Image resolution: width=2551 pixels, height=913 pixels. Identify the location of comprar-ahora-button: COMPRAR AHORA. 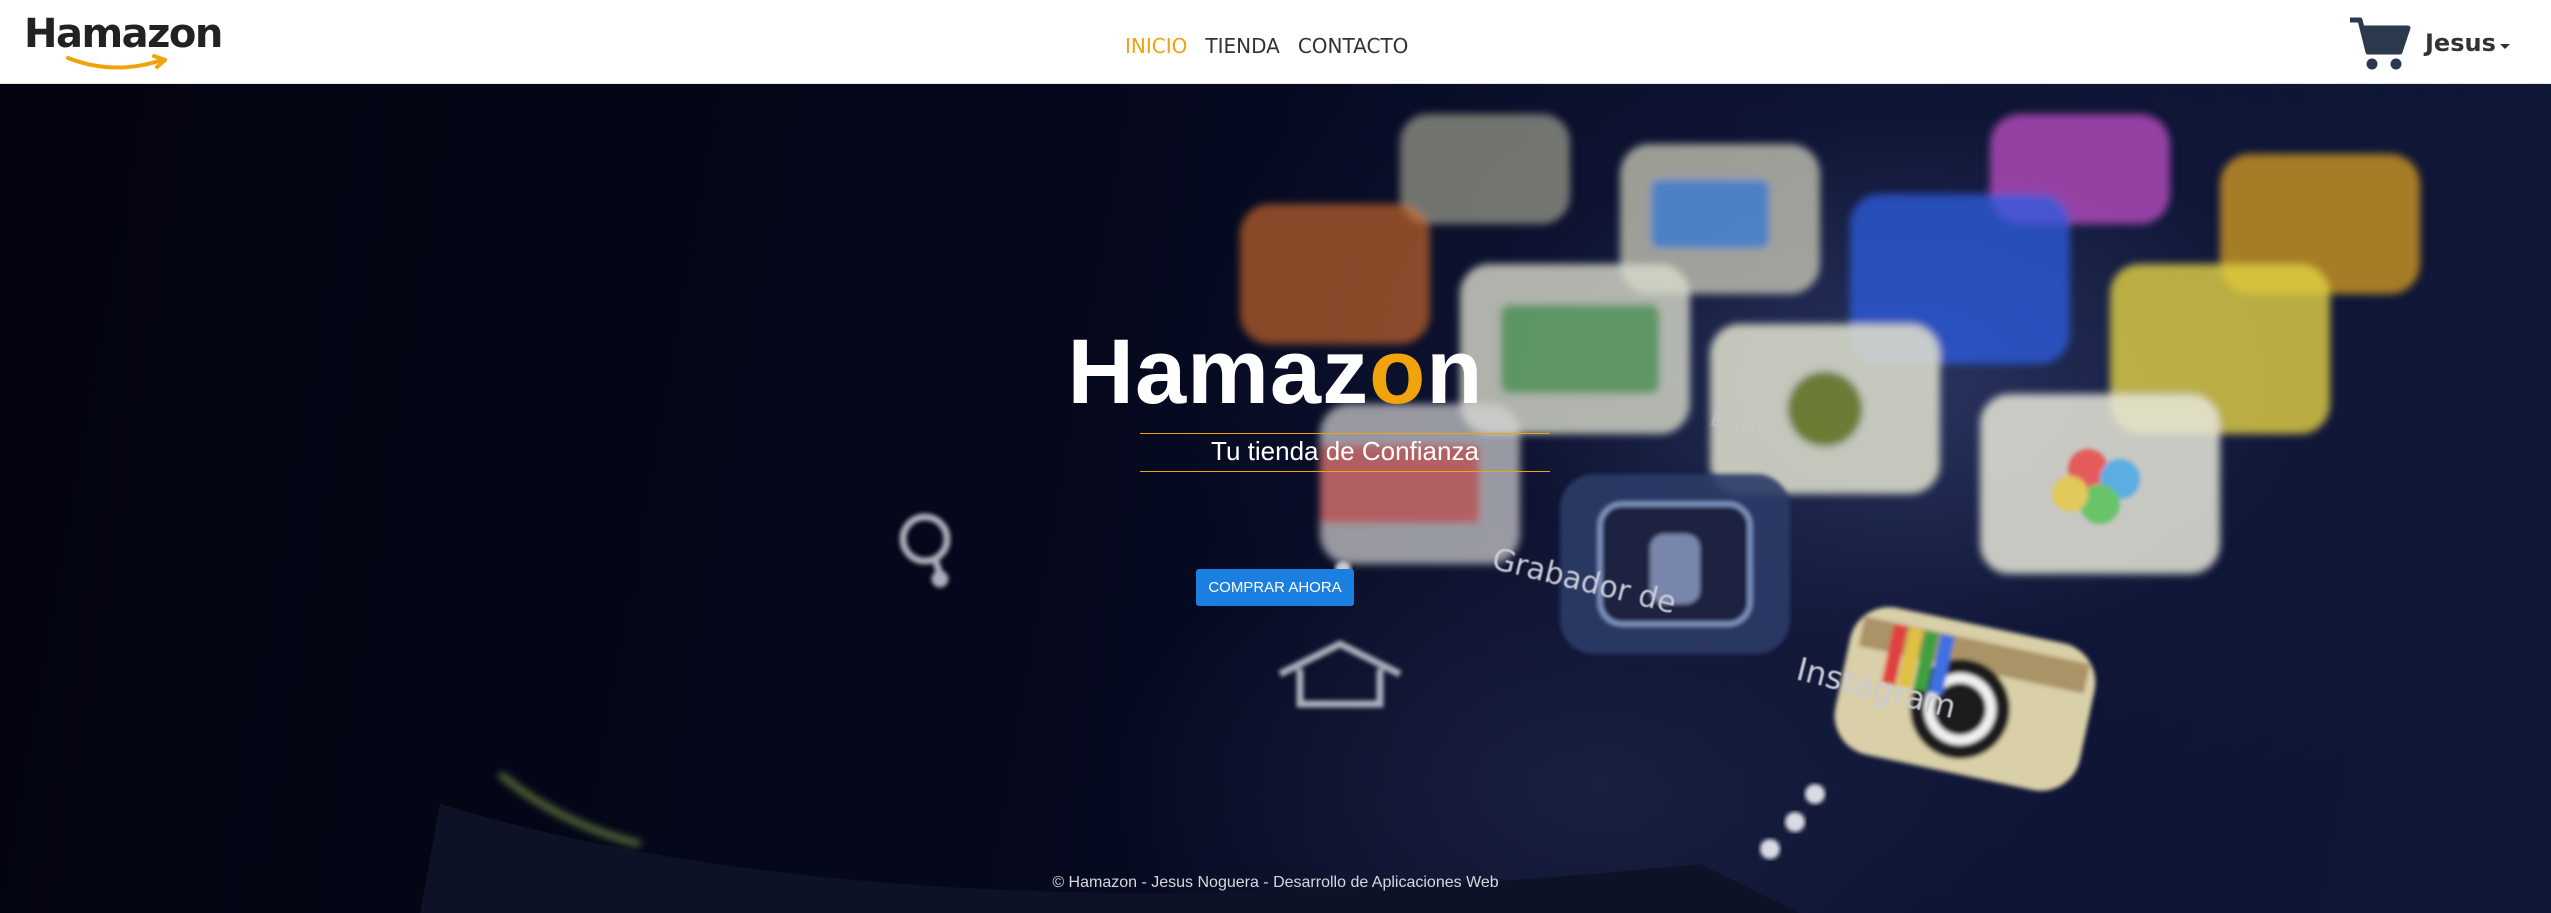
(1275, 587).